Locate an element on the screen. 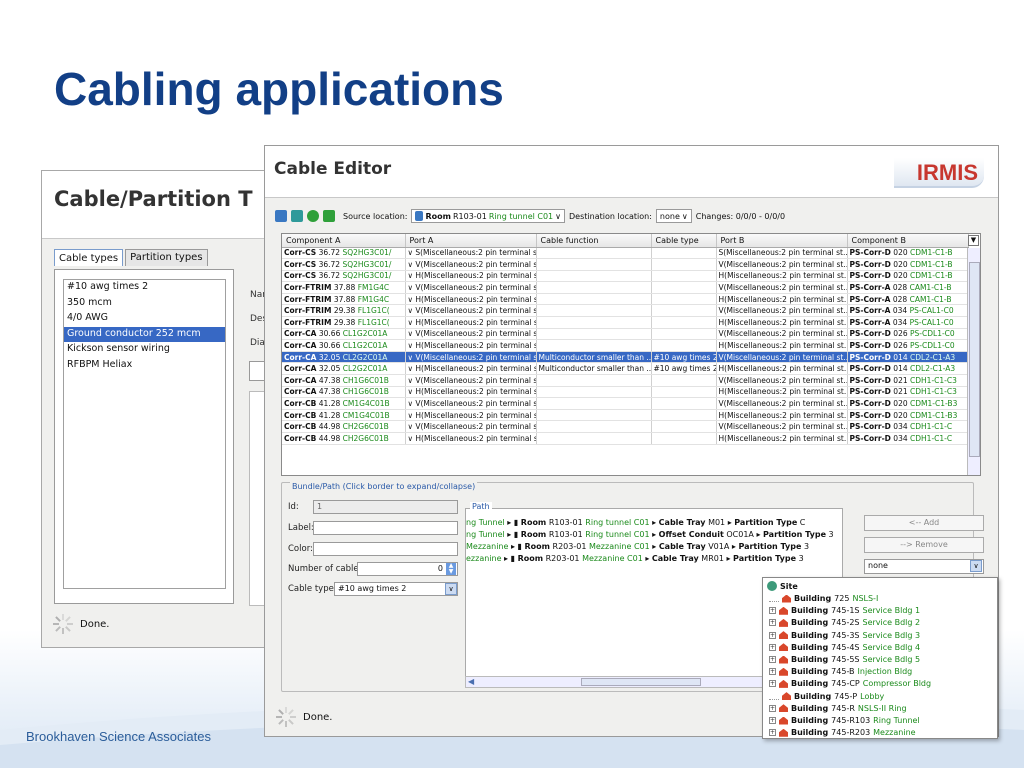 The width and height of the screenshot is (1024, 768). component-a-cell: Corr-CS 36.72 SQ2HG3C01/ is located at coordinates (344, 276).